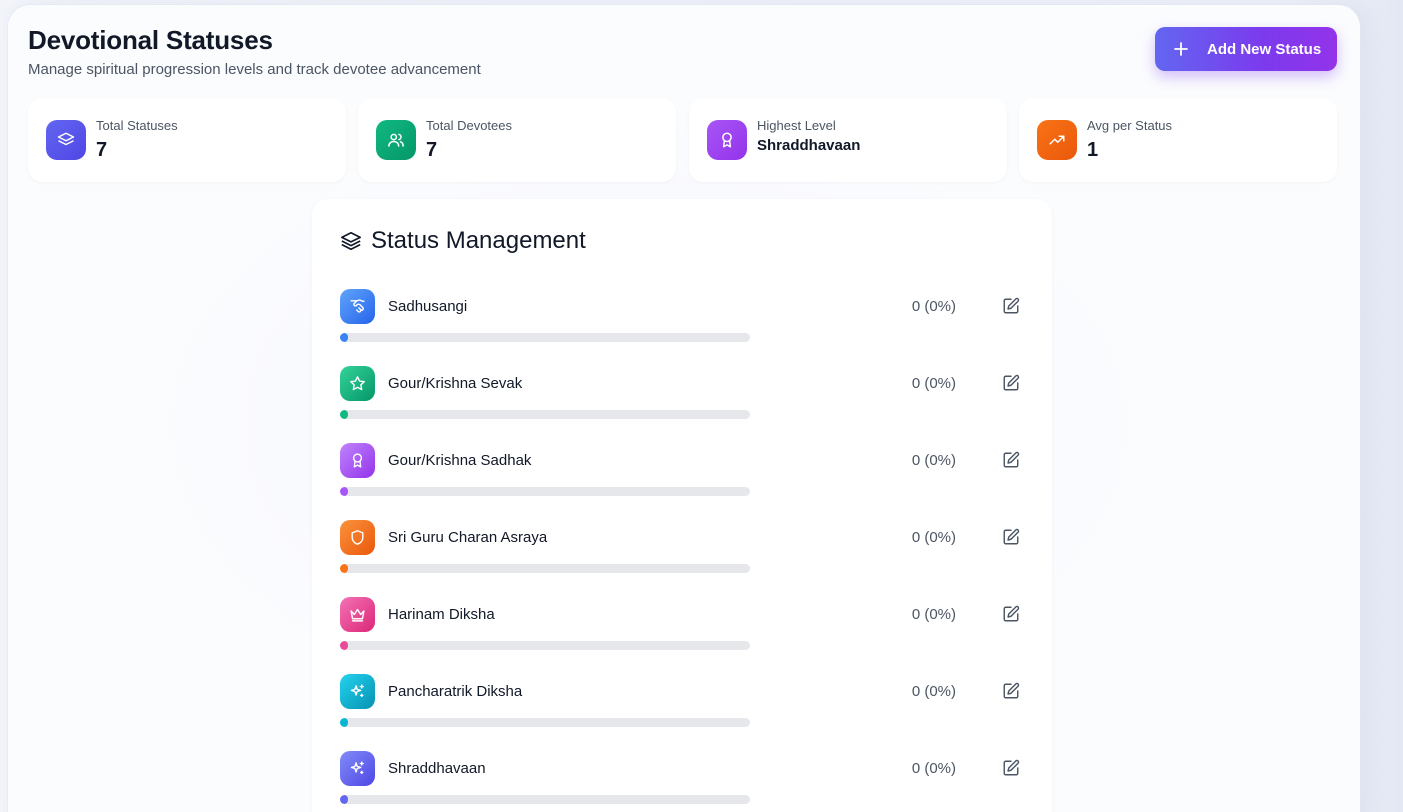 This screenshot has height=812, width=1403. What do you see at coordinates (437, 768) in the screenshot?
I see `status-name: Shraddhavaan` at bounding box center [437, 768].